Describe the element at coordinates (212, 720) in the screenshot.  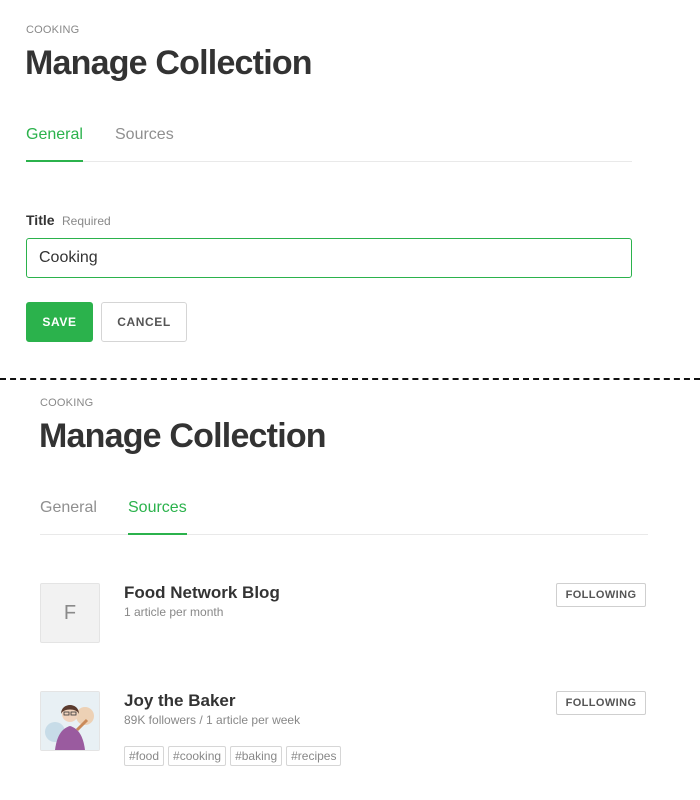
I see `source-meta: 89K followers / 1 article per week` at that location.